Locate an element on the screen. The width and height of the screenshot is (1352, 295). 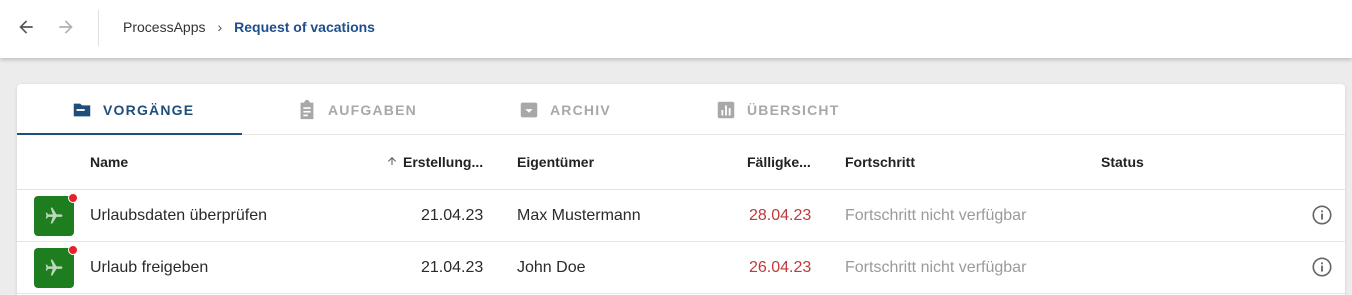
active-tab-indicator is located at coordinates (129, 134).